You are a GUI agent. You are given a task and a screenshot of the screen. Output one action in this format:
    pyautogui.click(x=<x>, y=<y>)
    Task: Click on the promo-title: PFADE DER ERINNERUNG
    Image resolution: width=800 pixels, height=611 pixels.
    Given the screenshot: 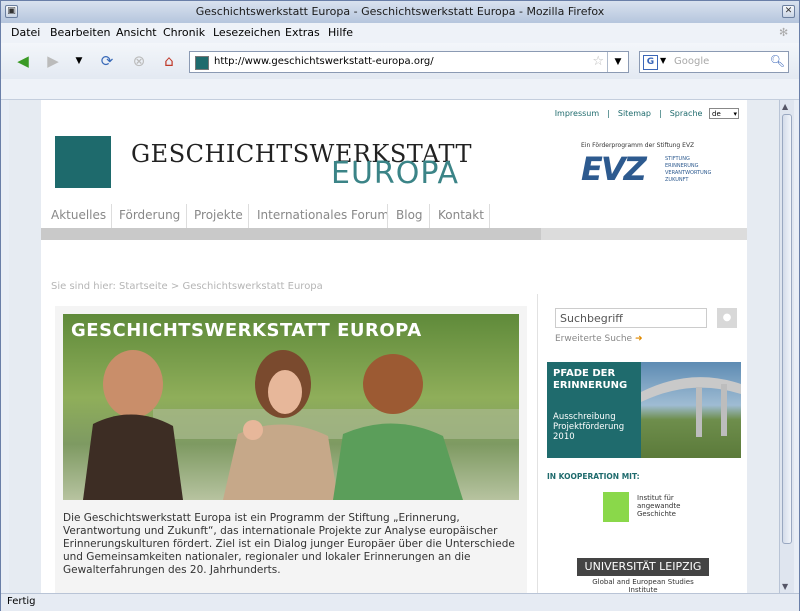 What is the action you would take?
    pyautogui.click(x=590, y=380)
    